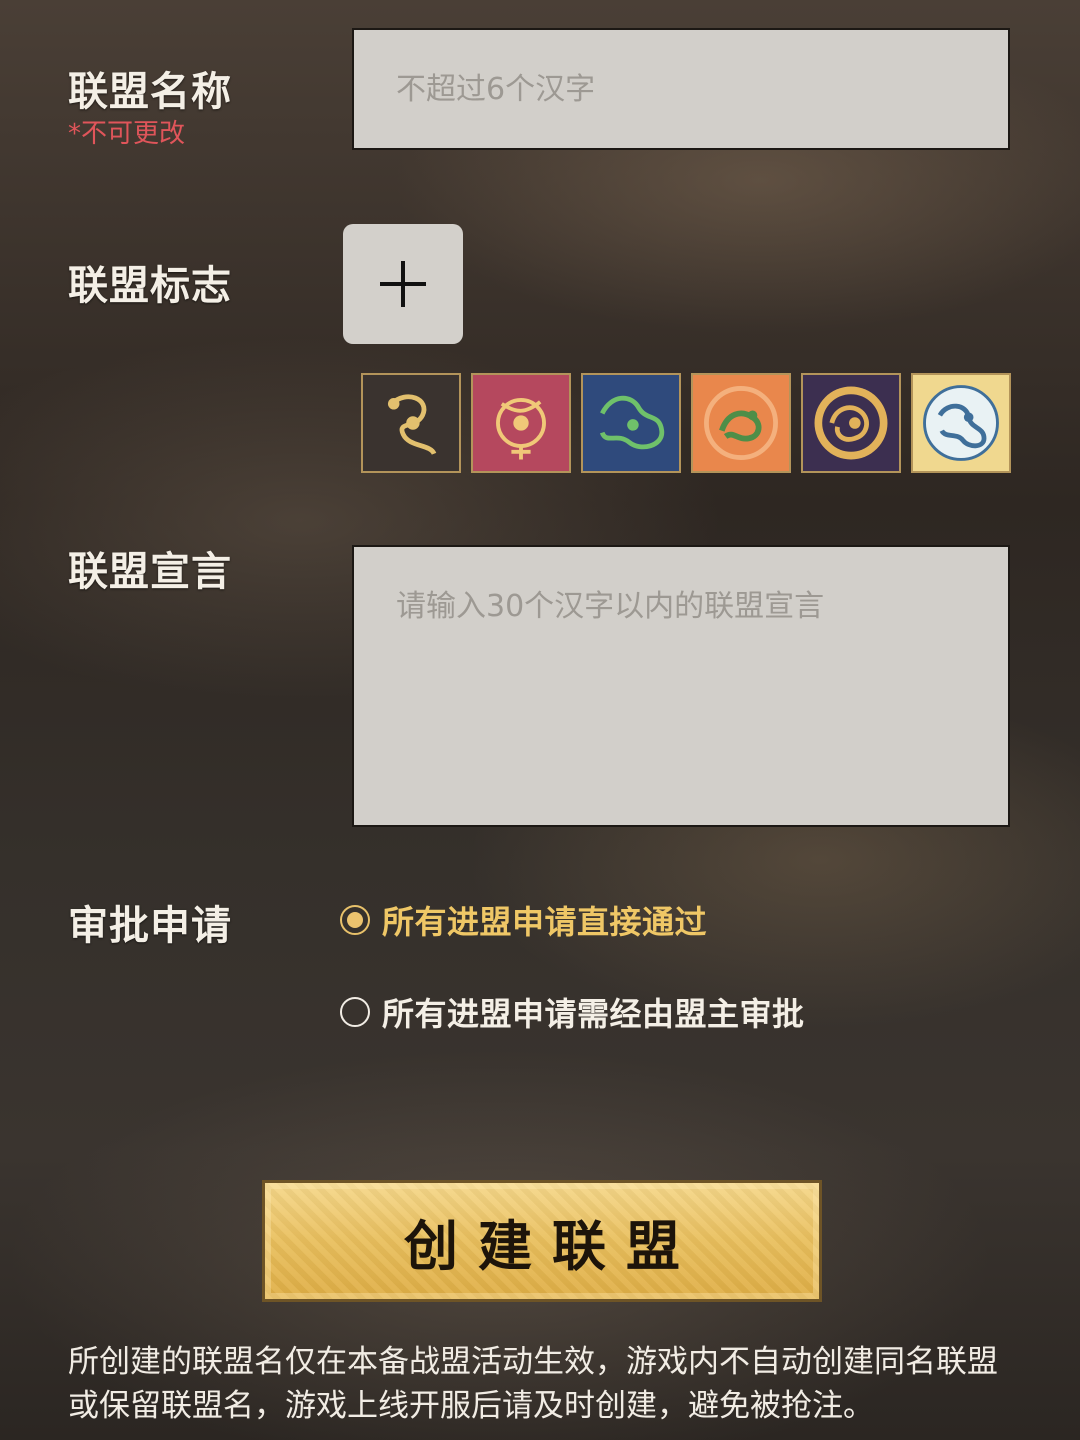 The width and height of the screenshot is (1080, 1440). What do you see at coordinates (681, 89) in the screenshot?
I see `alliance-name-input` at bounding box center [681, 89].